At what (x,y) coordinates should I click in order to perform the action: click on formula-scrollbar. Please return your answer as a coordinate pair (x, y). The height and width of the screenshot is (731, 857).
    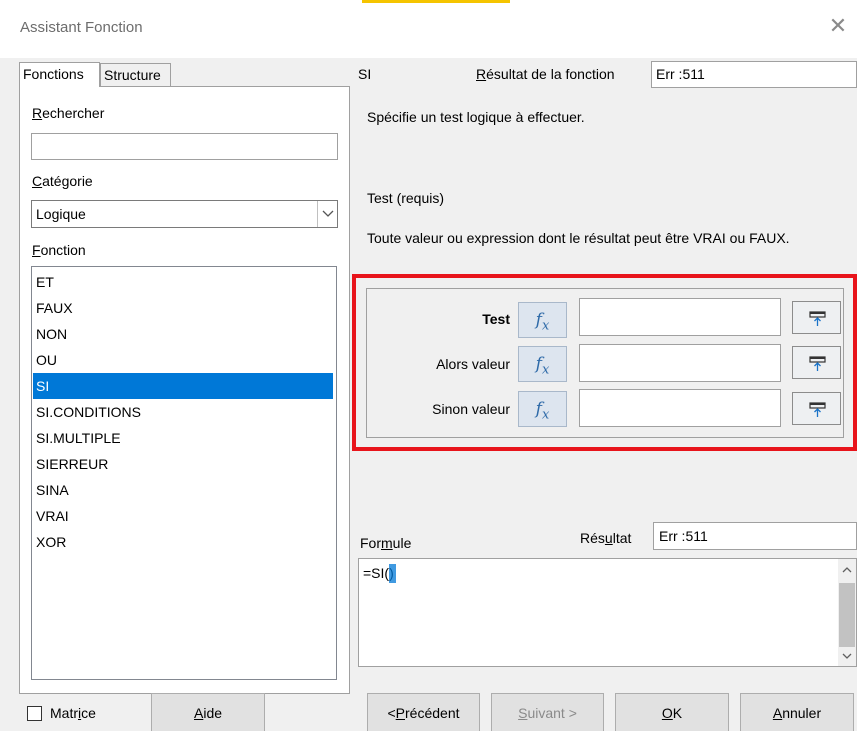
    Looking at the image, I should click on (847, 612).